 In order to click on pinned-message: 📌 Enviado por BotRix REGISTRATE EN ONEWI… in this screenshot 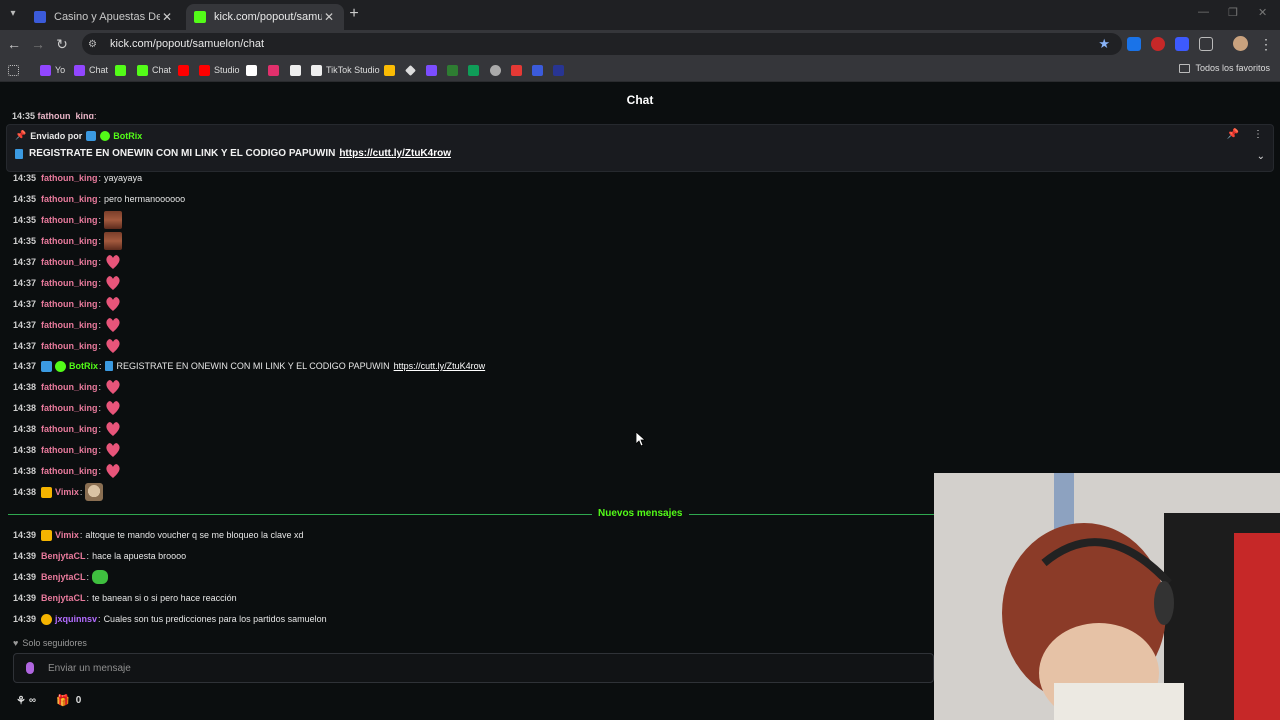, I will do `click(640, 148)`.